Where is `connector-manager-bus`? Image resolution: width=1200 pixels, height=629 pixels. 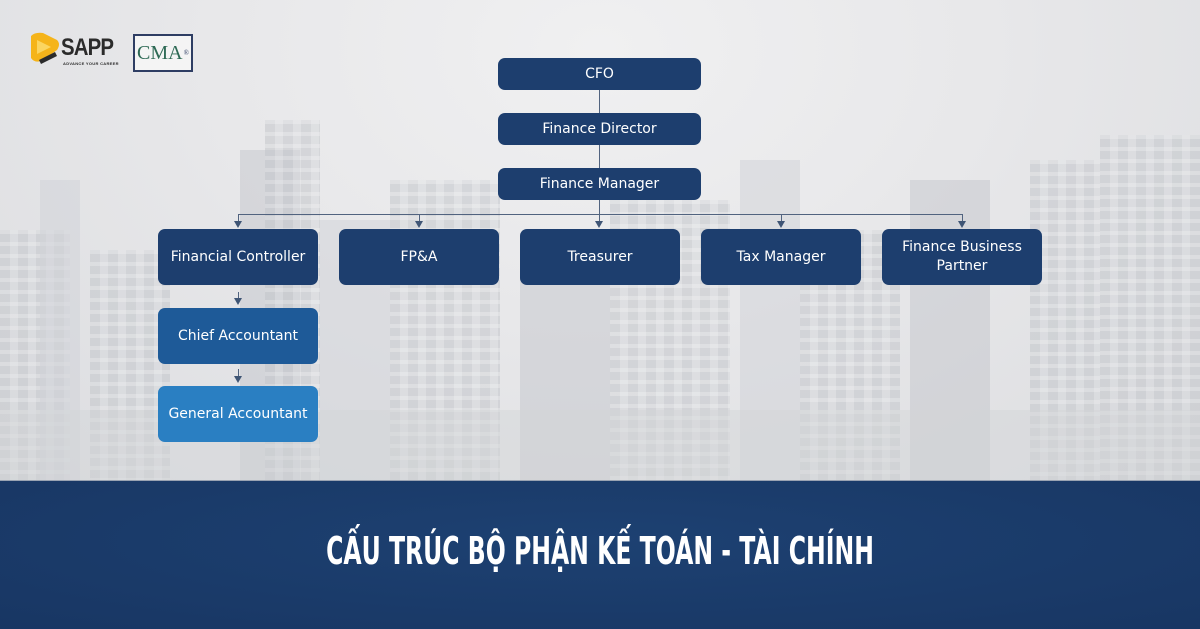 connector-manager-bus is located at coordinates (599, 207).